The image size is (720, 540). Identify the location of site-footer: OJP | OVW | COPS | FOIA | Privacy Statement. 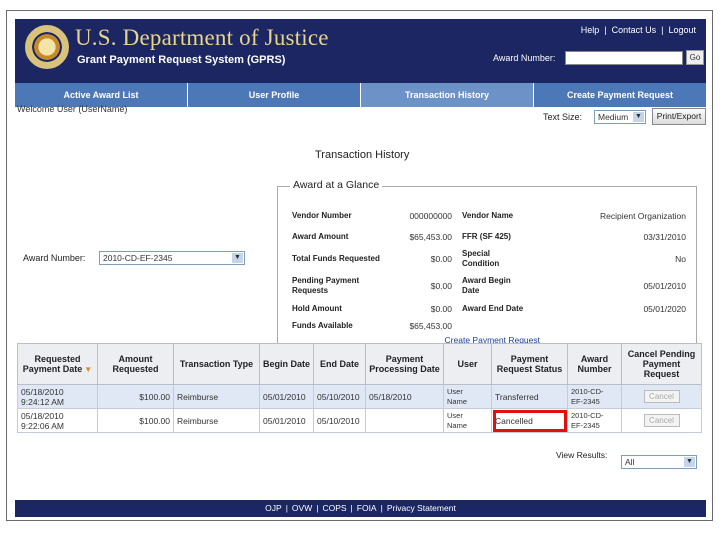
(360, 508).